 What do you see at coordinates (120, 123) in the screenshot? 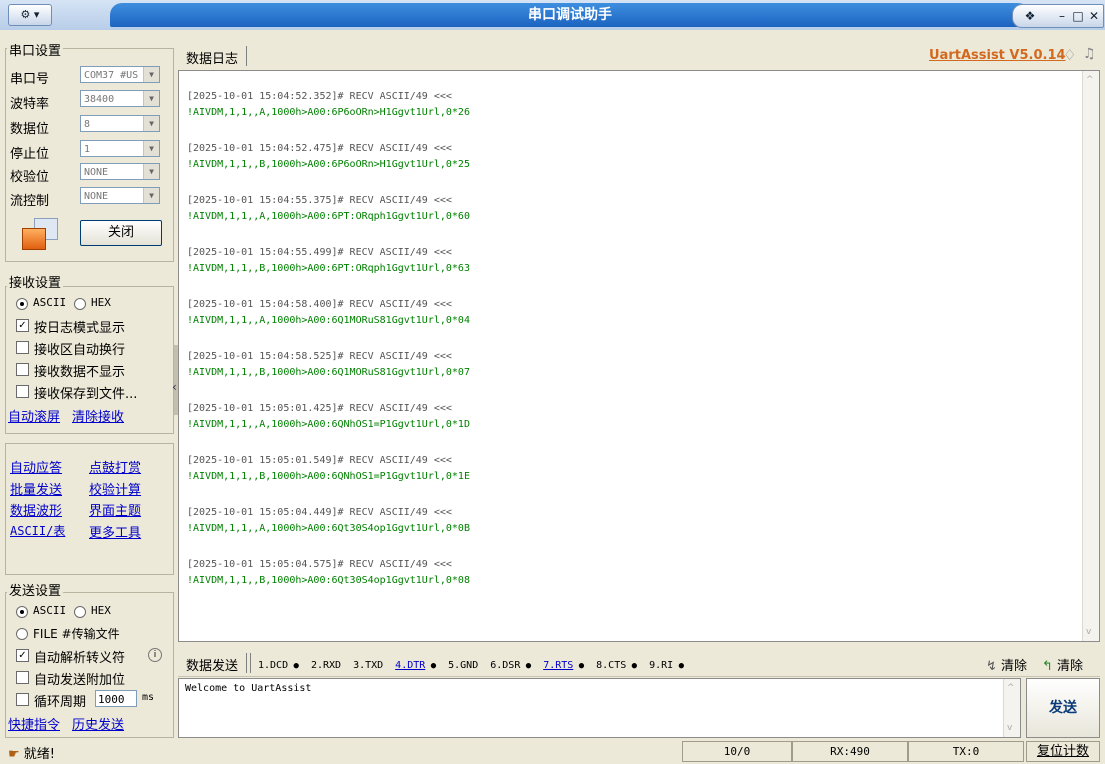
I see `databits-select: 8 ▼` at bounding box center [120, 123].